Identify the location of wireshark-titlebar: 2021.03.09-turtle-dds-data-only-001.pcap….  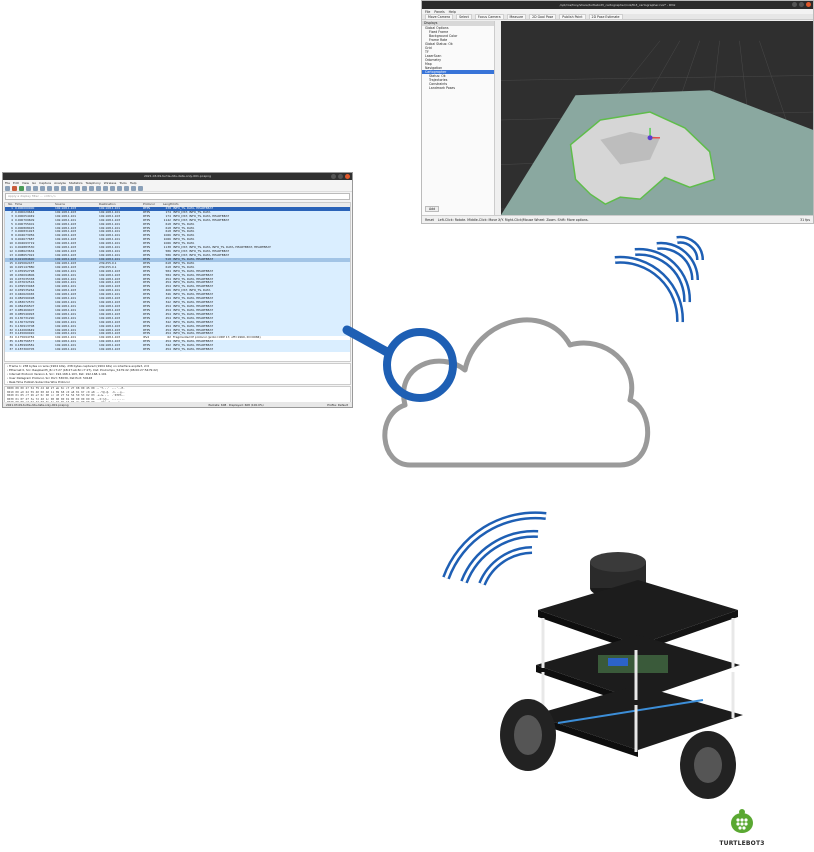
(177, 176).